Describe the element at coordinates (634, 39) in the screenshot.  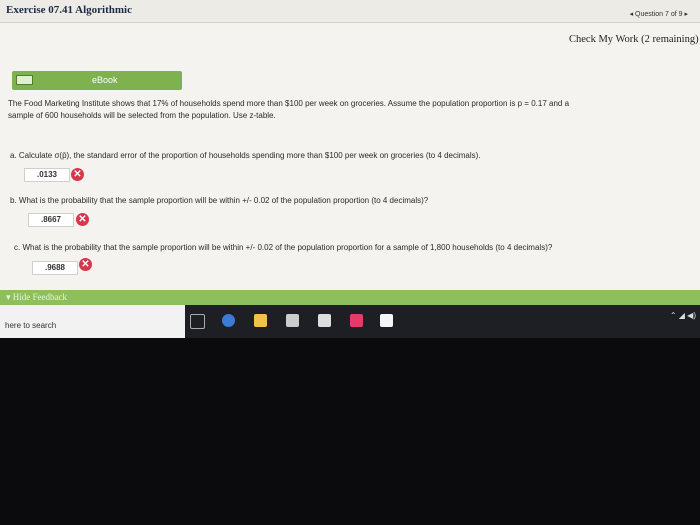
I see `check-my-work-button: Check My Work (2 remaining)` at that location.